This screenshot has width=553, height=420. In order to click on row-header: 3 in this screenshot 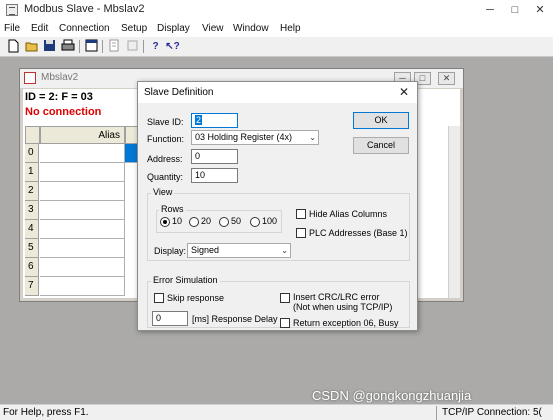, I will do `click(32, 210)`.